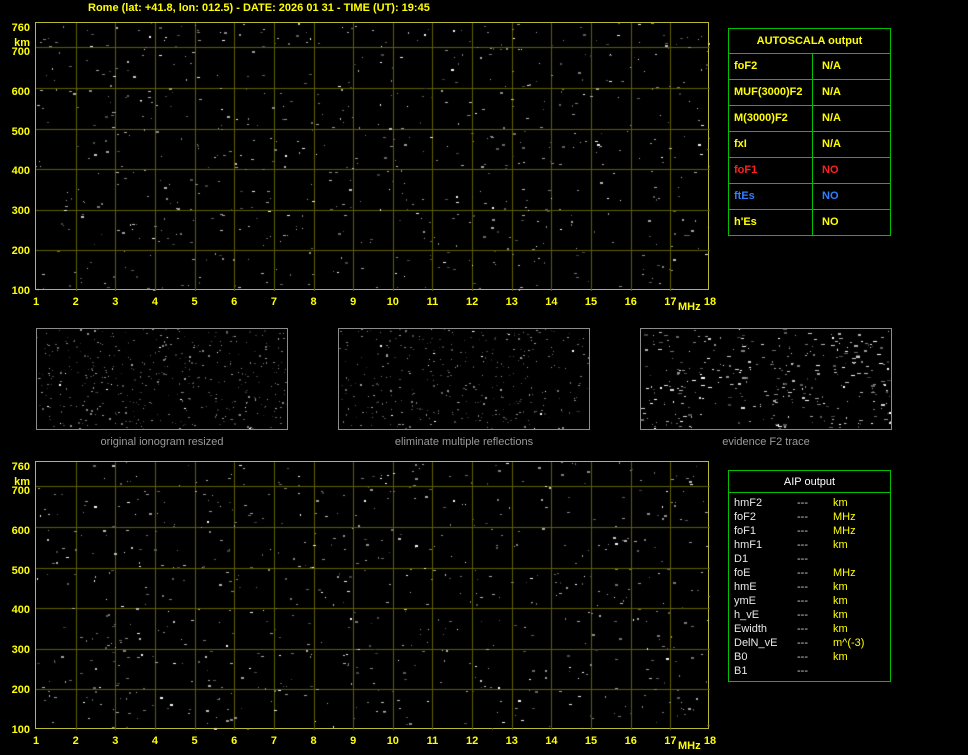  What do you see at coordinates (20, 650) in the screenshot?
I see `ionogram-bottom-y-tick: 300` at bounding box center [20, 650].